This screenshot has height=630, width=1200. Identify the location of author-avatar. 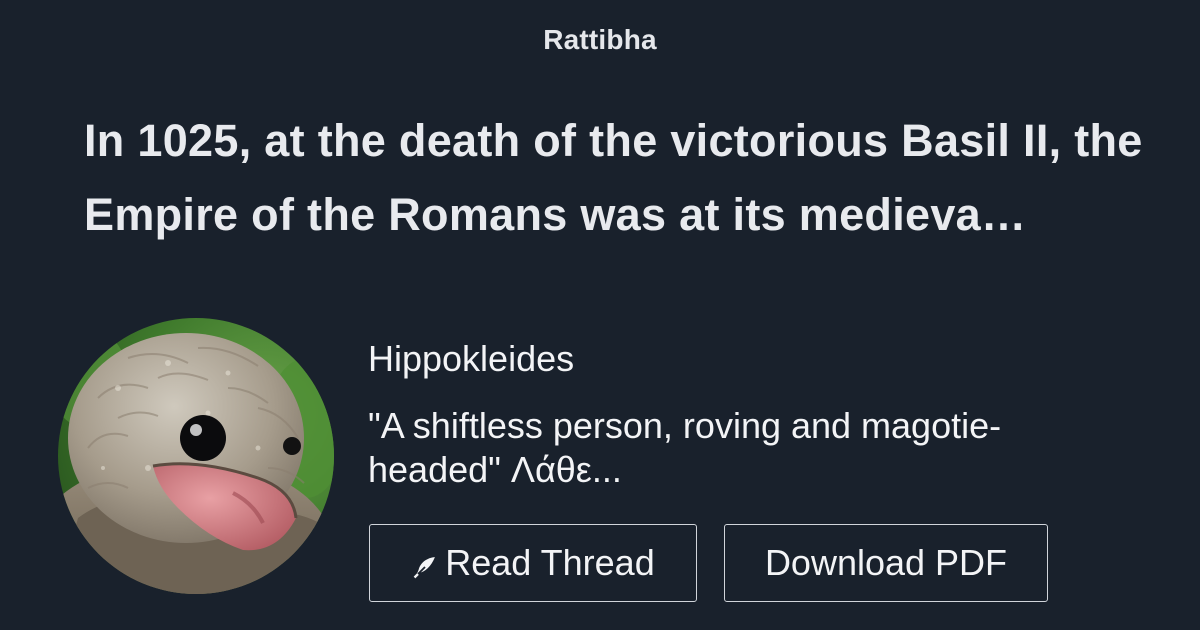
(196, 456).